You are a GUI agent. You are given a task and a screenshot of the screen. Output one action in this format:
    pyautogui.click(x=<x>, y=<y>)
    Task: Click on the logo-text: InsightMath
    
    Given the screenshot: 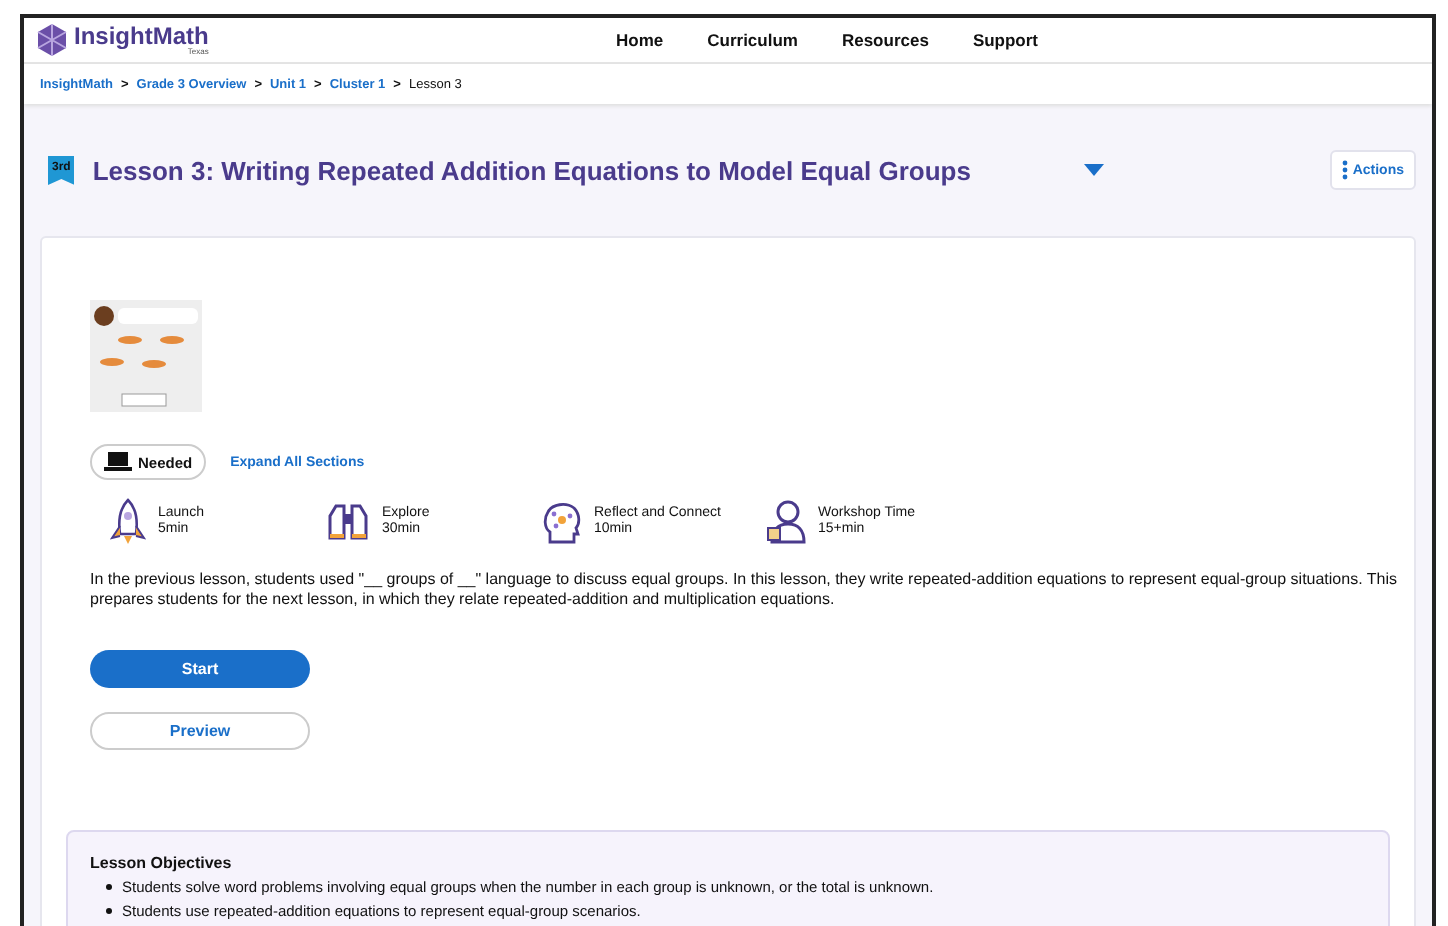 What is the action you would take?
    pyautogui.click(x=141, y=36)
    